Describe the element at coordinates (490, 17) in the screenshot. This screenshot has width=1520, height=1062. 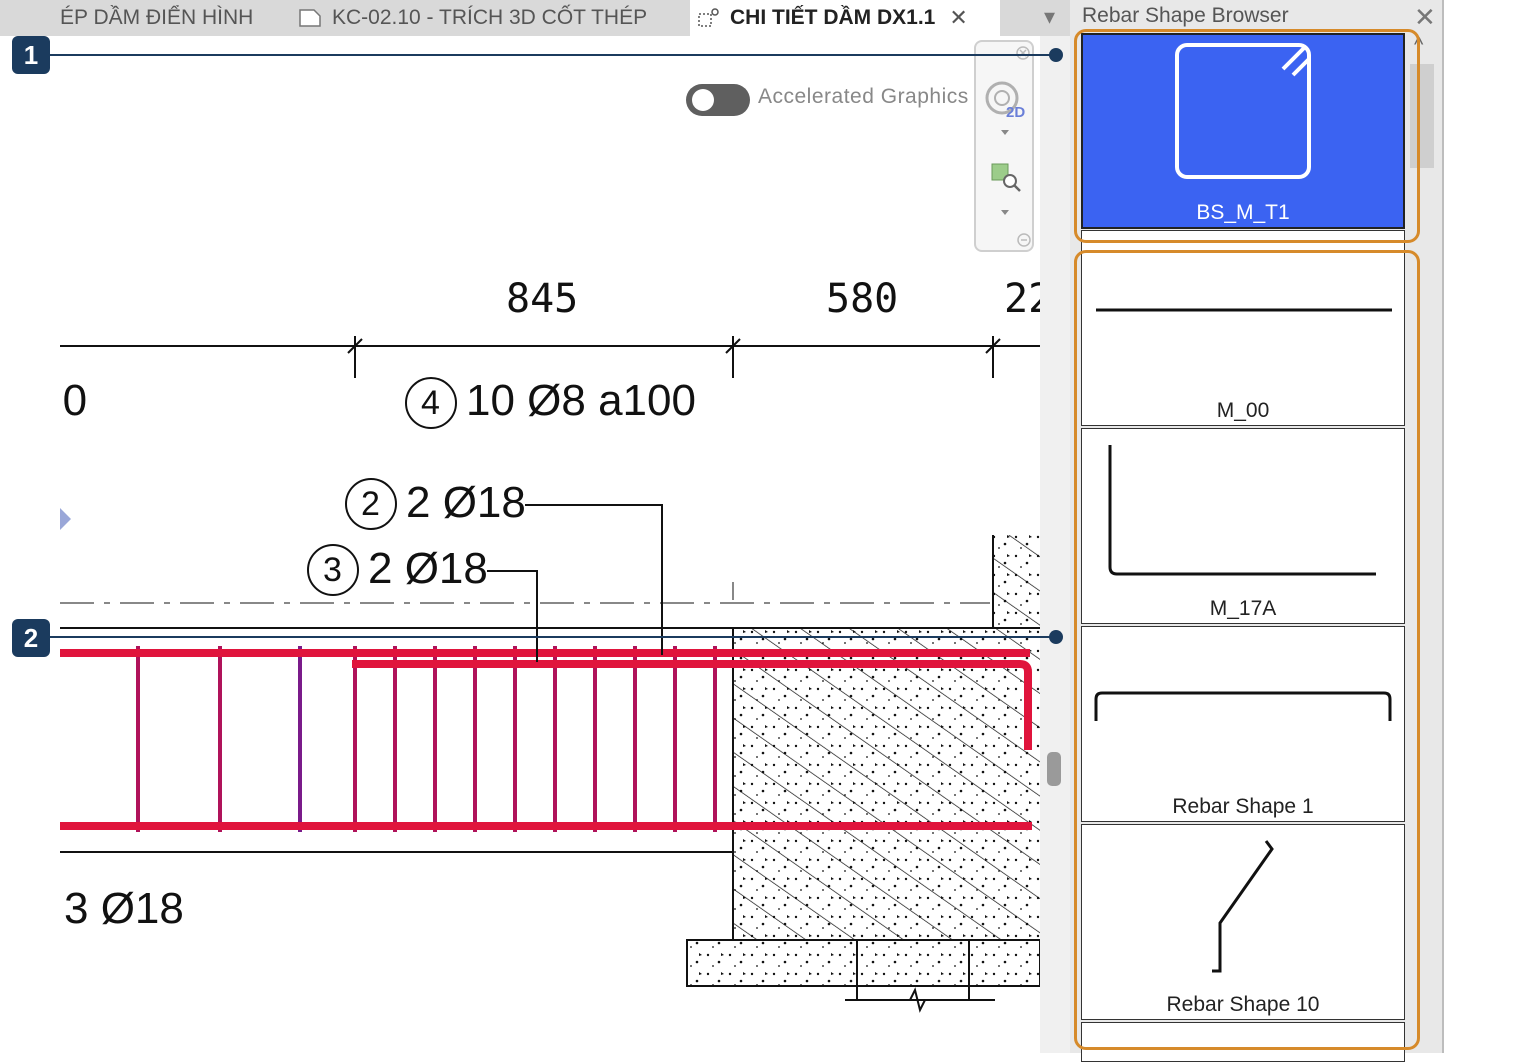
I see `tab-label: KC-02.10 - TRÍCH 3D CỐT THÉP` at that location.